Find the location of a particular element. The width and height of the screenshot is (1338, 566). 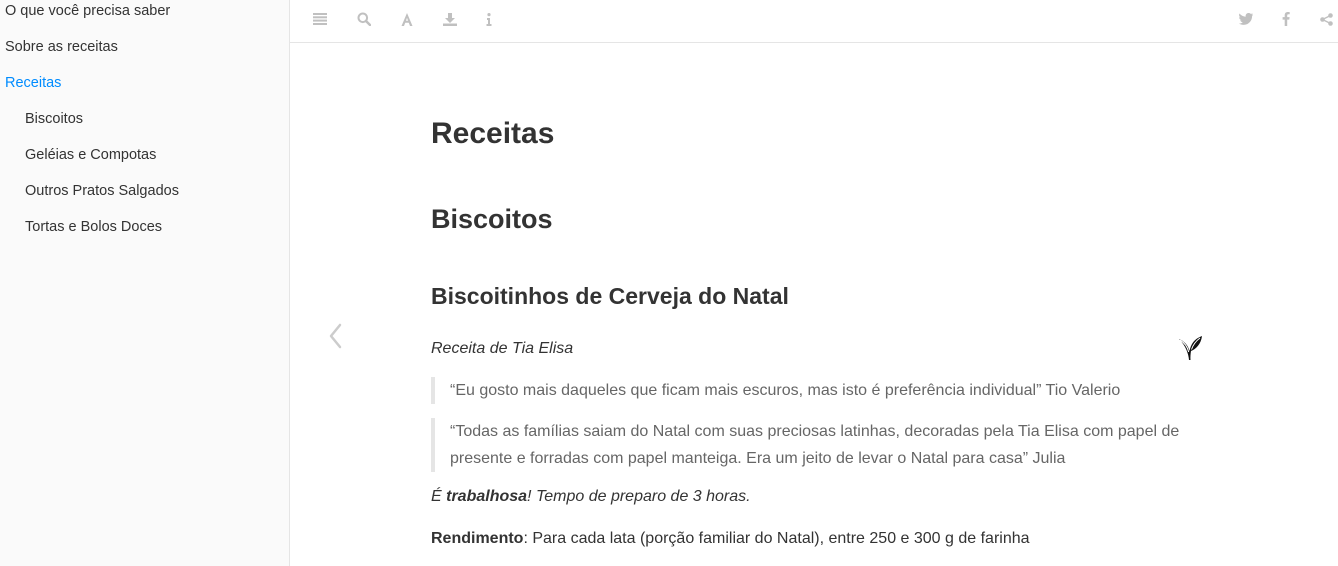

section-heading: Biscoitos is located at coordinates (492, 219).